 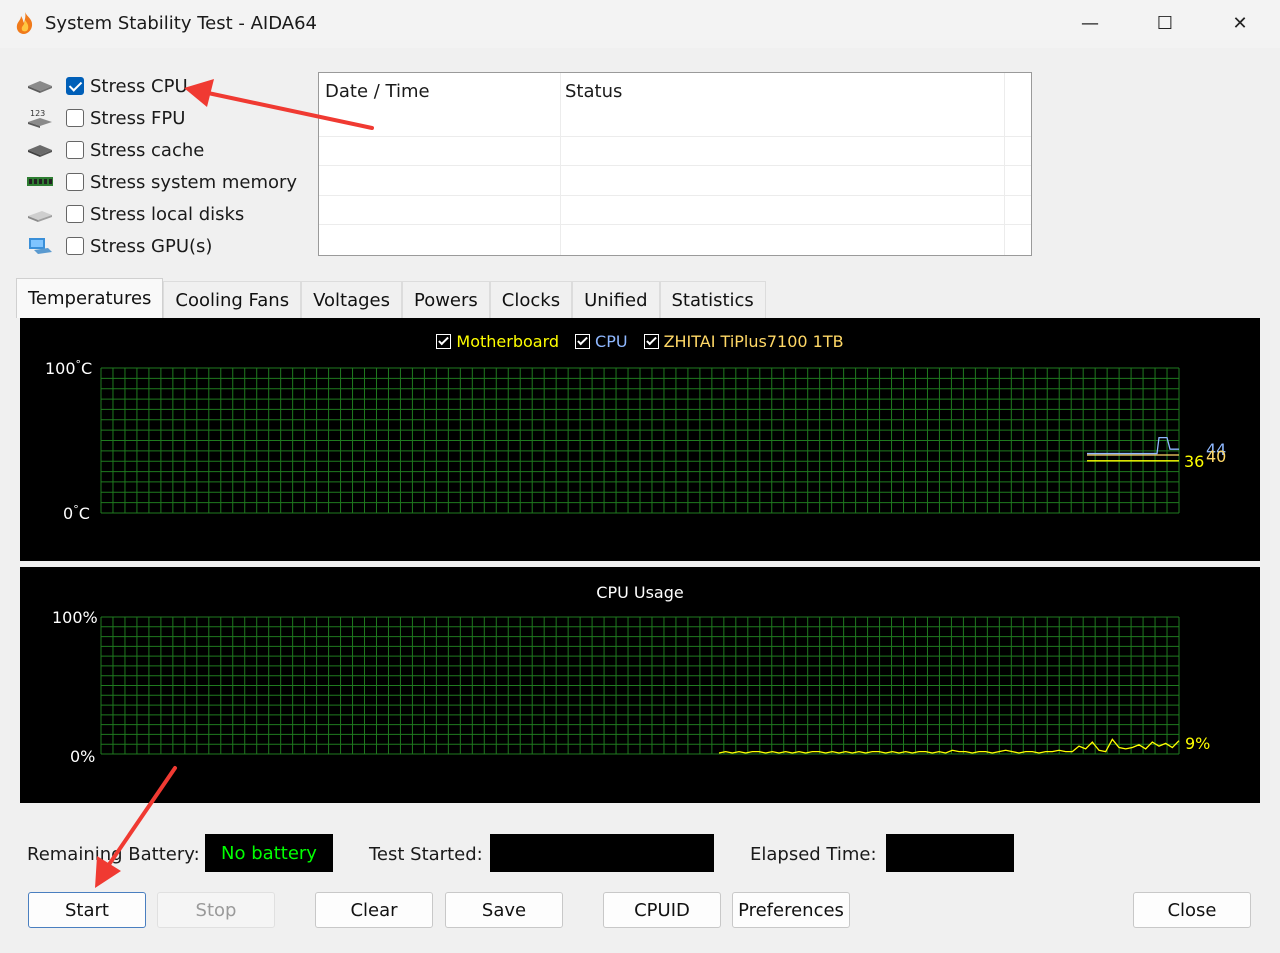 I want to click on legend-item: ZHITAI TiPlus7100 1TB, so click(x=743, y=341).